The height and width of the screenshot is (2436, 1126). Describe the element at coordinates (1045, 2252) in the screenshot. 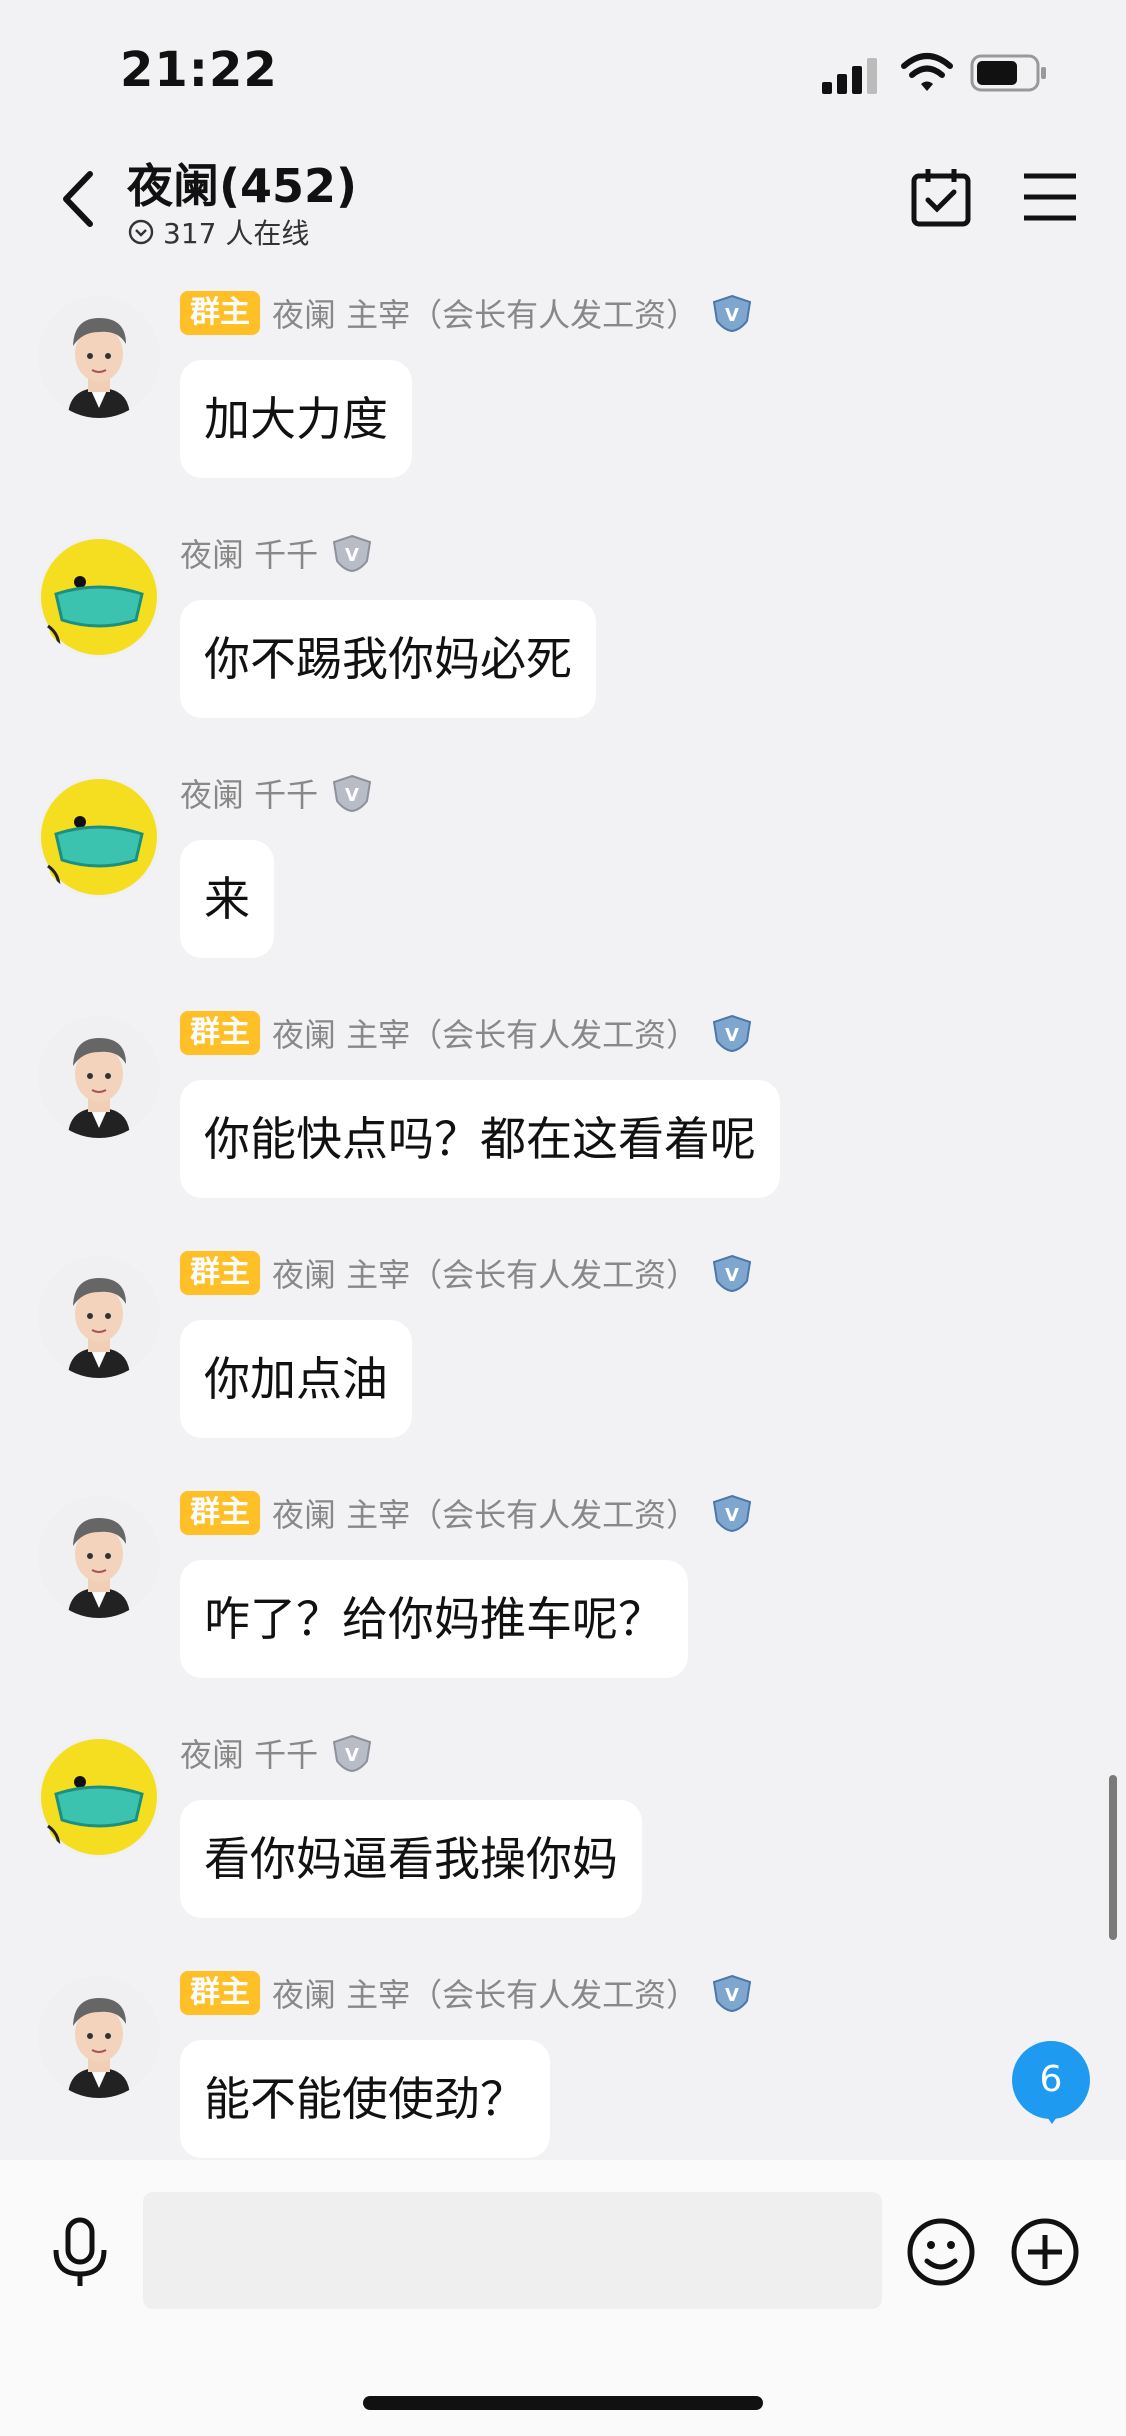

I see `plus-circle-icon` at that location.